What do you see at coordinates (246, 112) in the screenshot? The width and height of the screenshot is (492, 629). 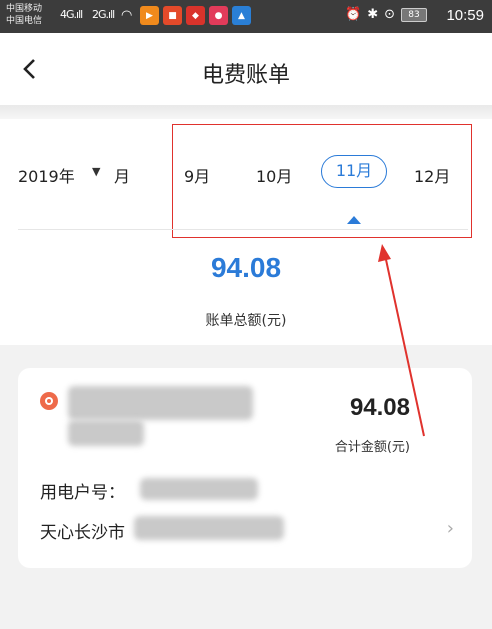 I see `header-shadow` at bounding box center [246, 112].